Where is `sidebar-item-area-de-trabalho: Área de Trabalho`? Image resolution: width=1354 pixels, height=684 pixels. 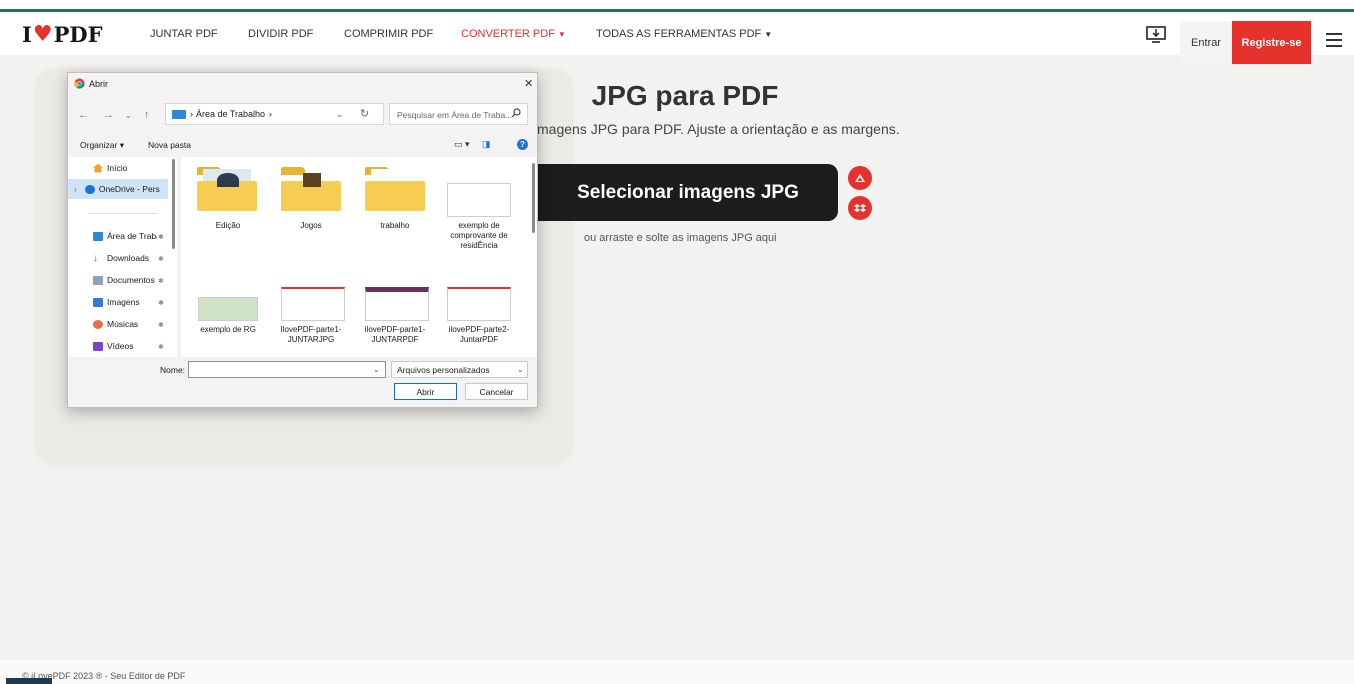
sidebar-item-area-de-trabalho: Área de Trabalho is located at coordinates (125, 236).